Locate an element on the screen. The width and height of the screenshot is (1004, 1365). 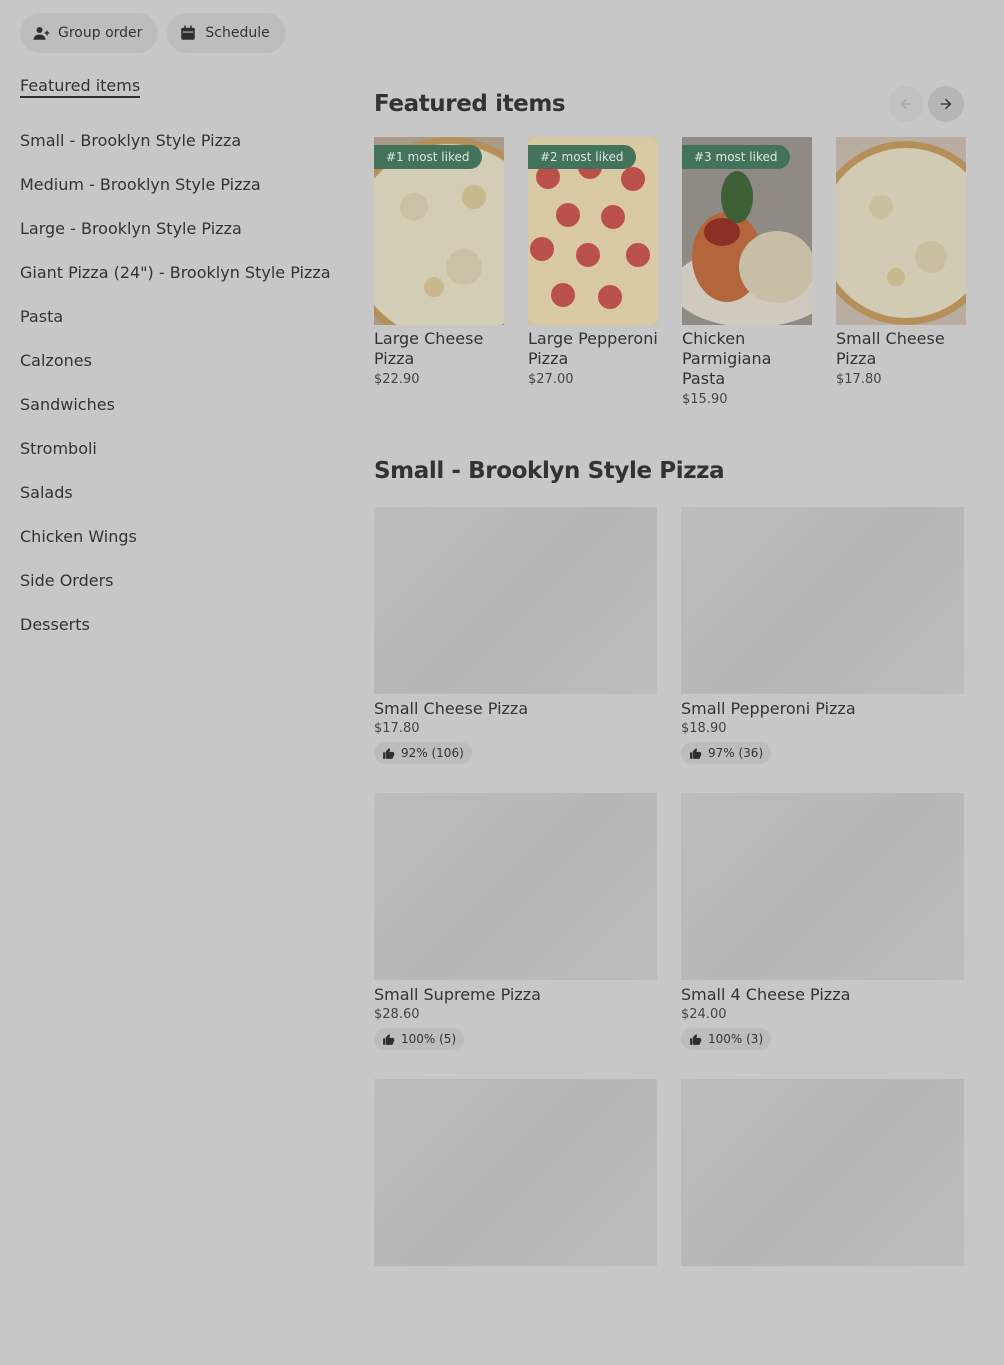
arrow-left-icon is located at coordinates (906, 104).